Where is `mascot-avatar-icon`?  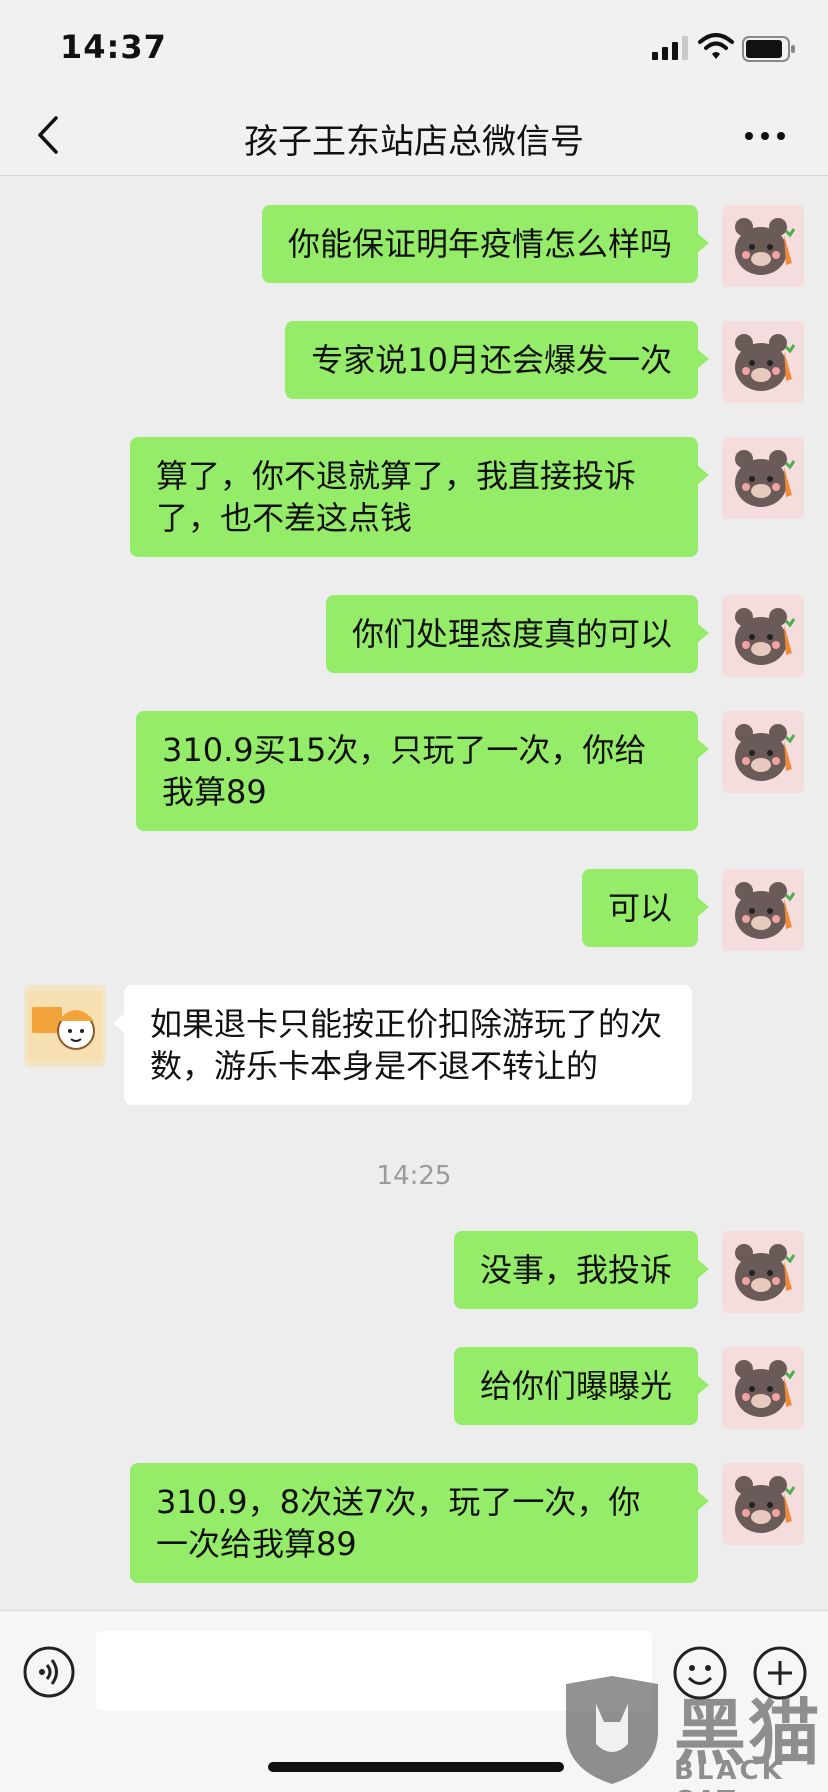
mascot-avatar-icon is located at coordinates (65, 1026).